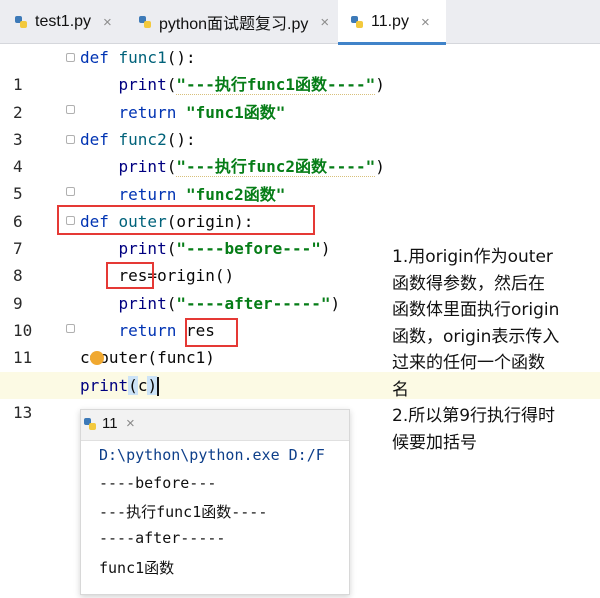  Describe the element at coordinates (474, 416) in the screenshot. I see `note-line: 2.所以第9行执行得时` at that location.